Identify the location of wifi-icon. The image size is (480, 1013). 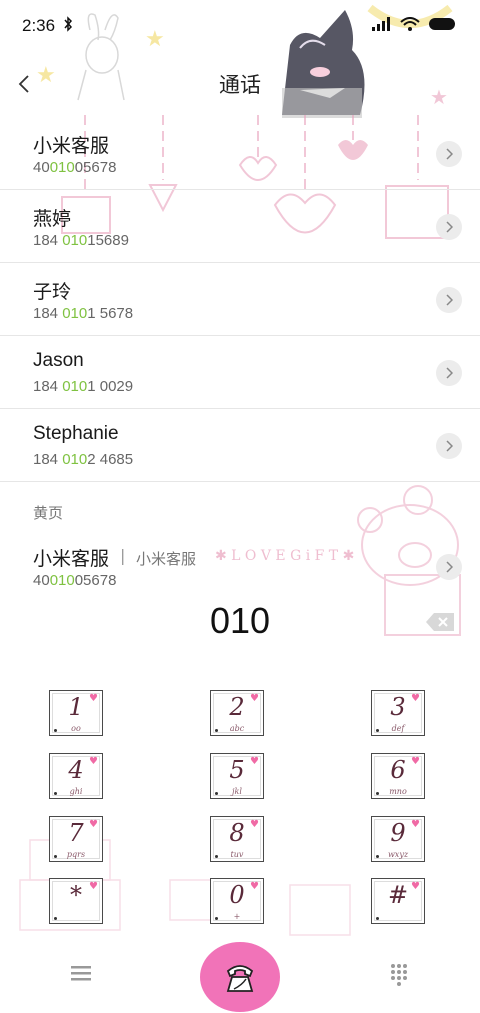
(410, 26).